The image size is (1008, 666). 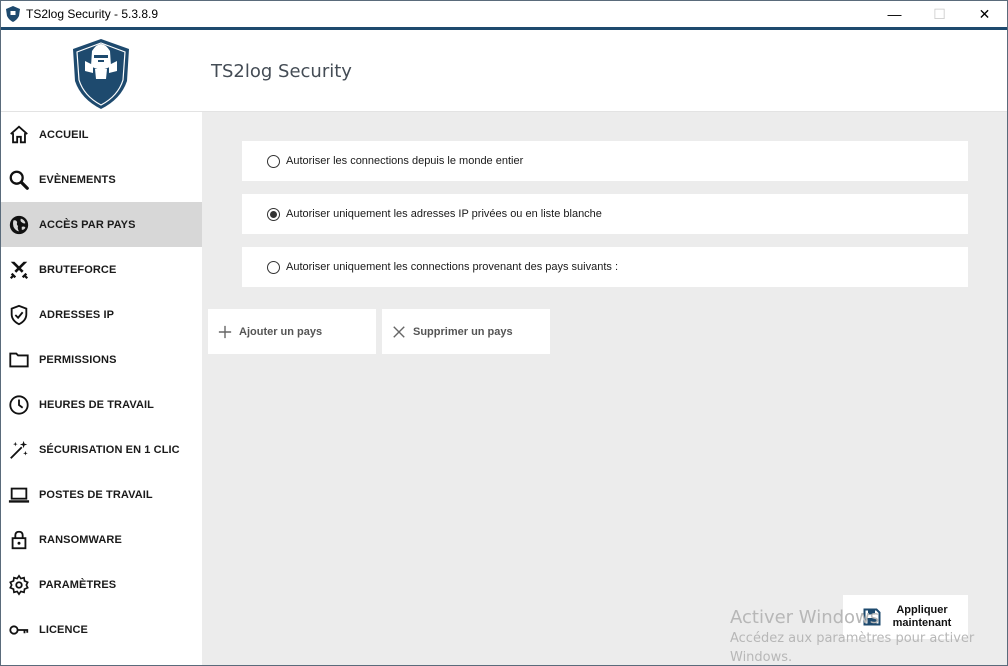 What do you see at coordinates (504, 71) in the screenshot?
I see `header: TS2log Security` at bounding box center [504, 71].